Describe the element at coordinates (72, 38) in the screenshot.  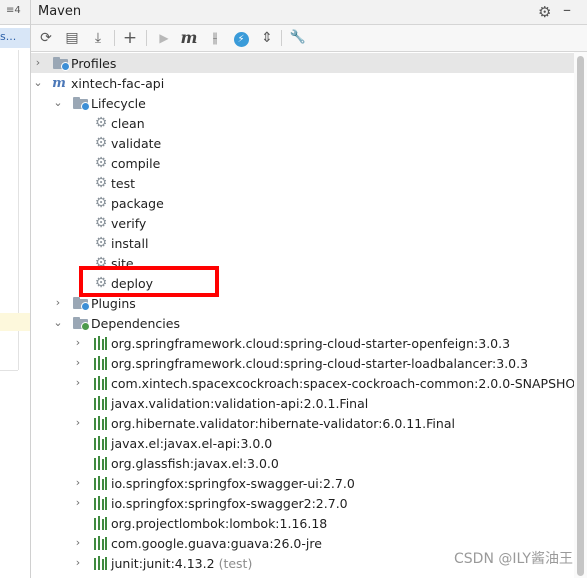
I see `generate-sources-icon: ▤` at that location.